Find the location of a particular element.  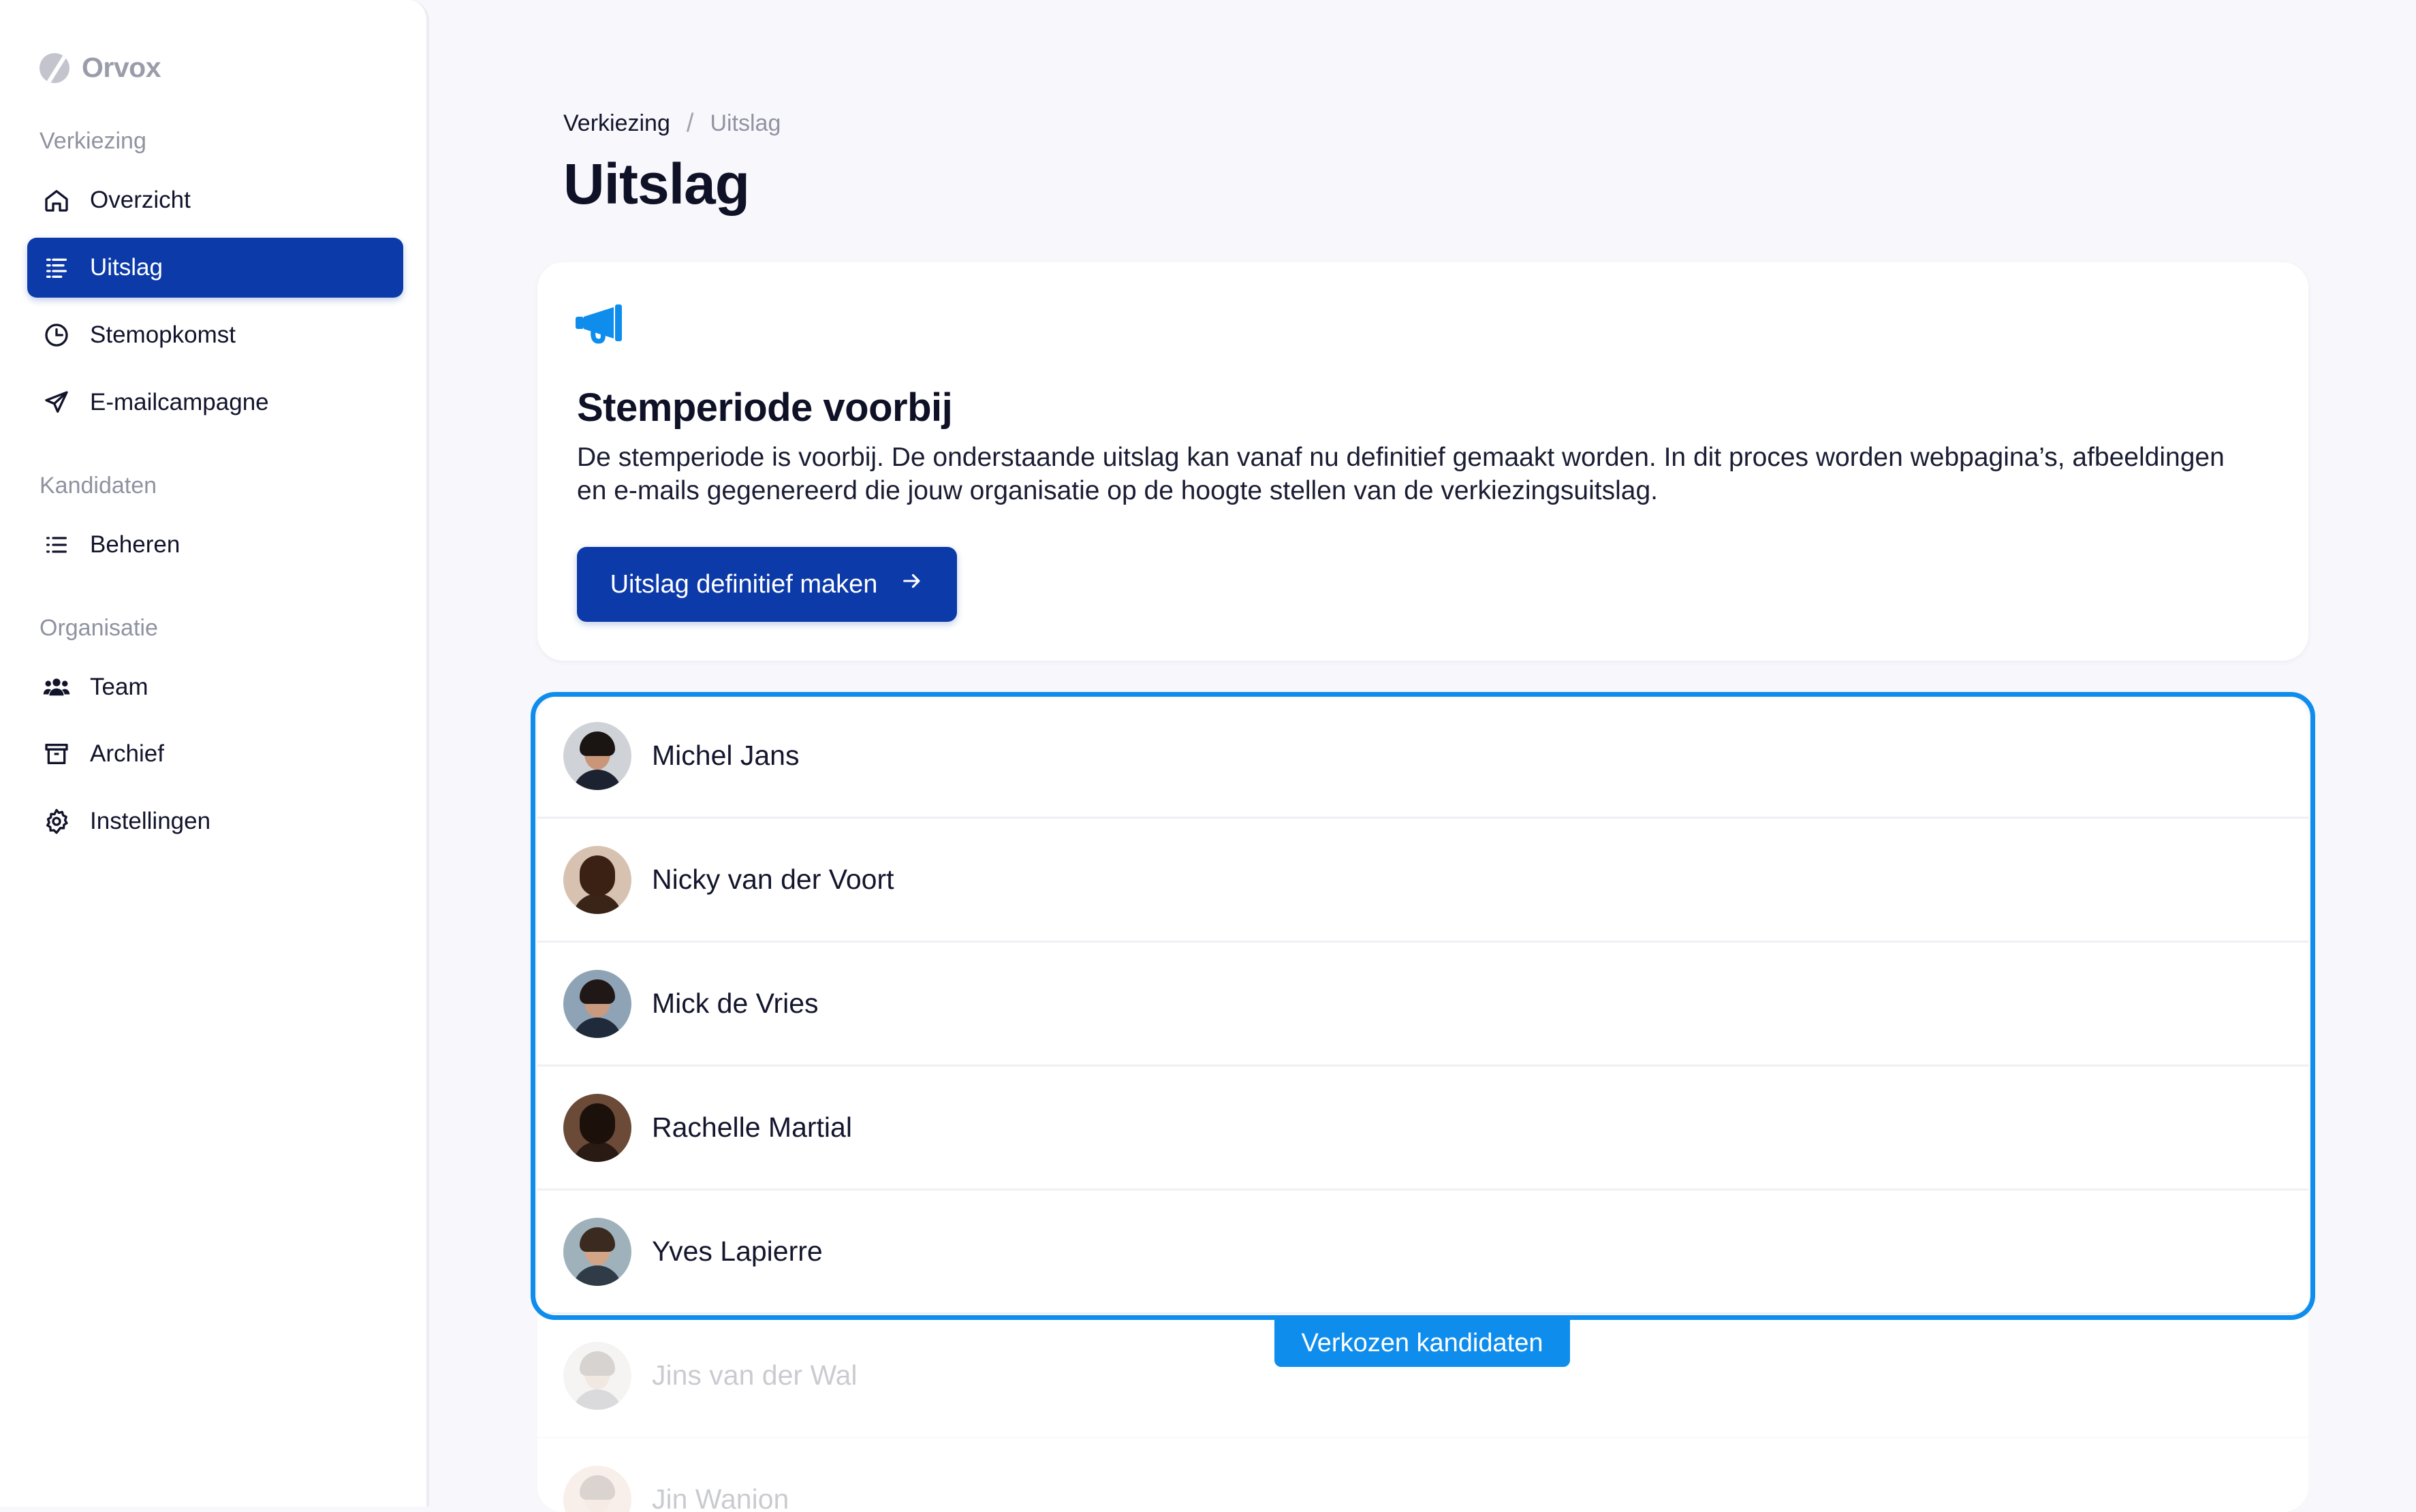

candidate-name: Yves Lapierre is located at coordinates (737, 1251).